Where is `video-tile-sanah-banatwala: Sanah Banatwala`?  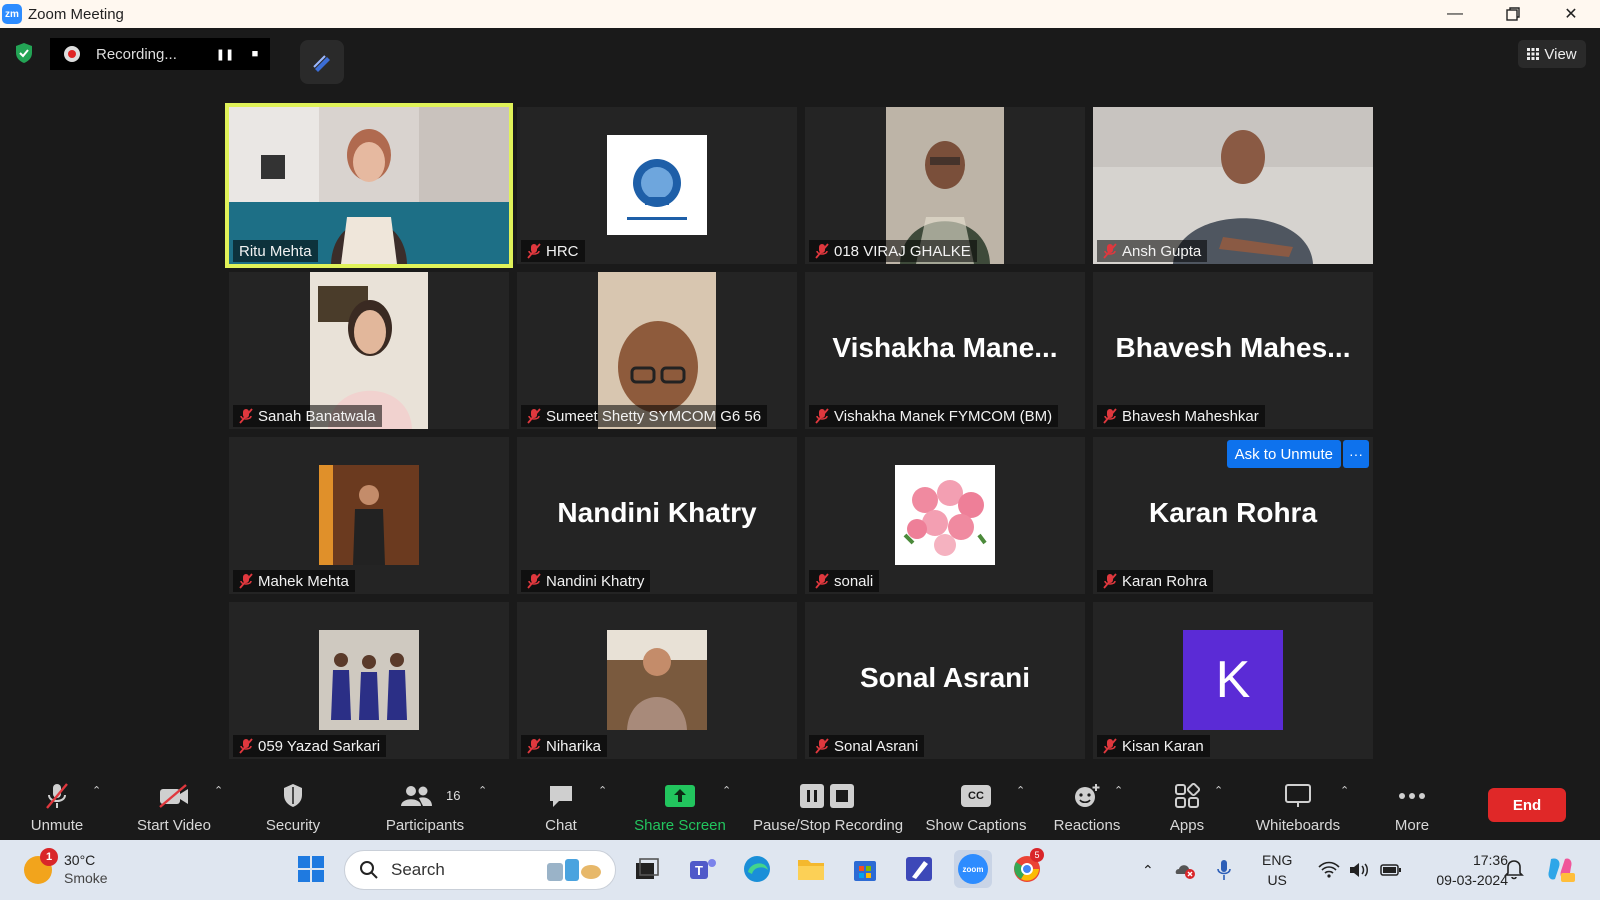
video-tile-sanah-banatwala: Sanah Banatwala is located at coordinates (369, 350).